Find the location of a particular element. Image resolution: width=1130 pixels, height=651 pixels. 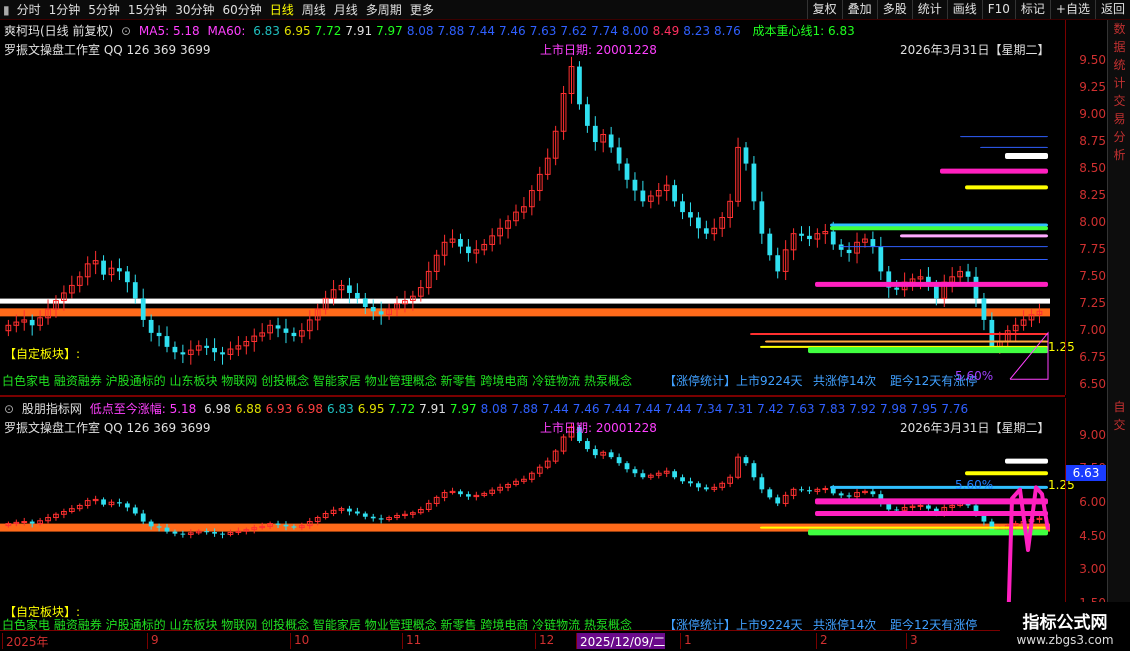

sub-value-axis: 9.007.506.004.503.001.50 is located at coordinates (1086, 514).